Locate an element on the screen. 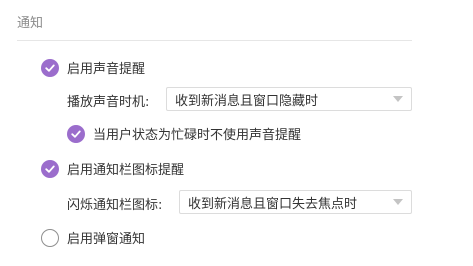  sound-timing-select: 收到新消息且窗口隐藏时 is located at coordinates (289, 99).